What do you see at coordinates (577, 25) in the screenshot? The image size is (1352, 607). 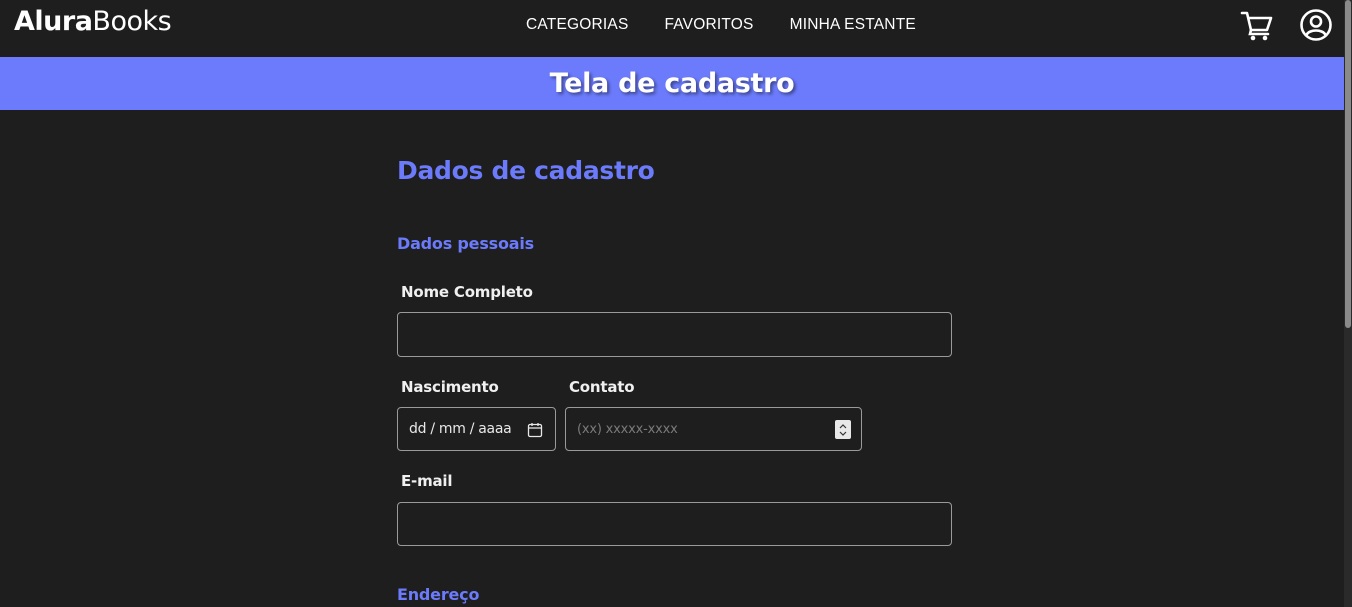 I see `nav-item-categorias: CATEGORIAS` at bounding box center [577, 25].